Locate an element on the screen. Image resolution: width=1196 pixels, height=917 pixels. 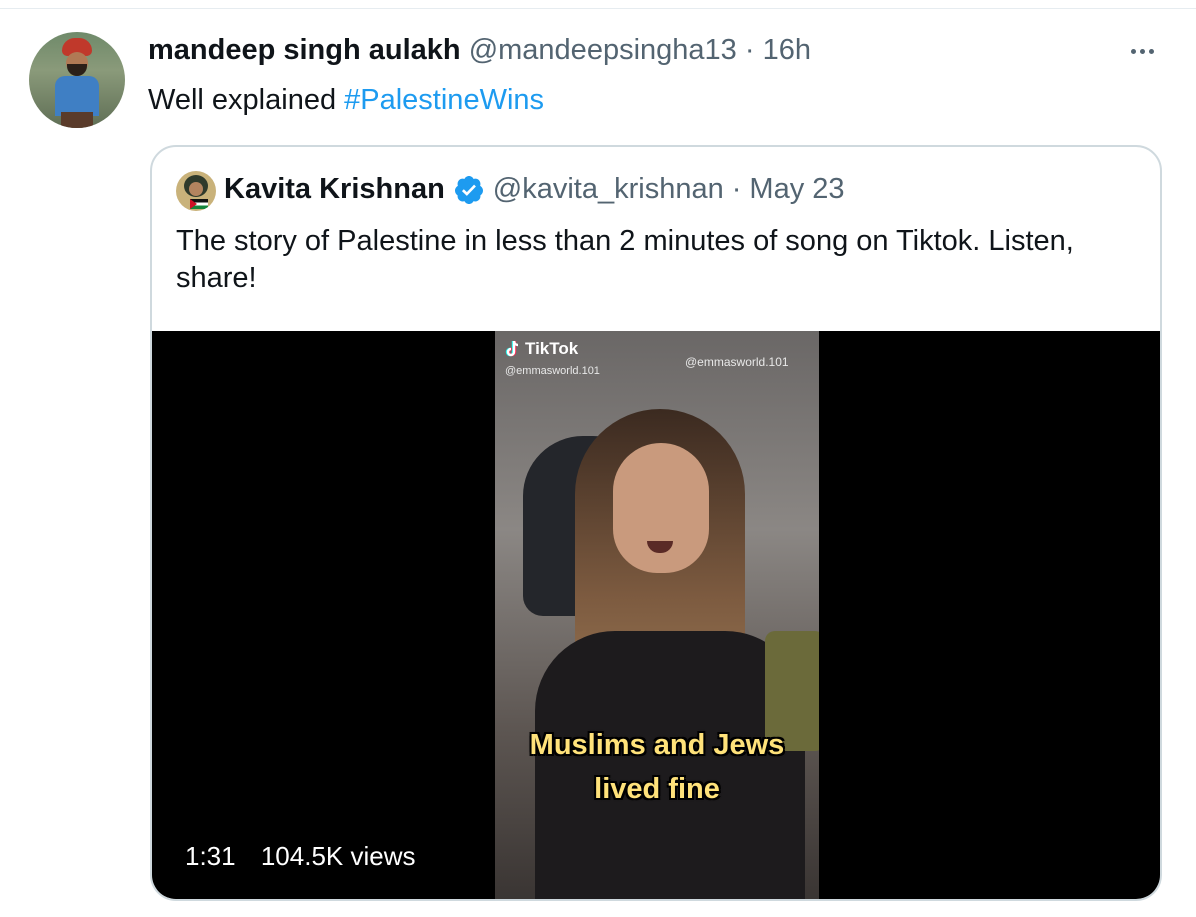
tiktok-watermark: TikTok is located at coordinates (541, 349).